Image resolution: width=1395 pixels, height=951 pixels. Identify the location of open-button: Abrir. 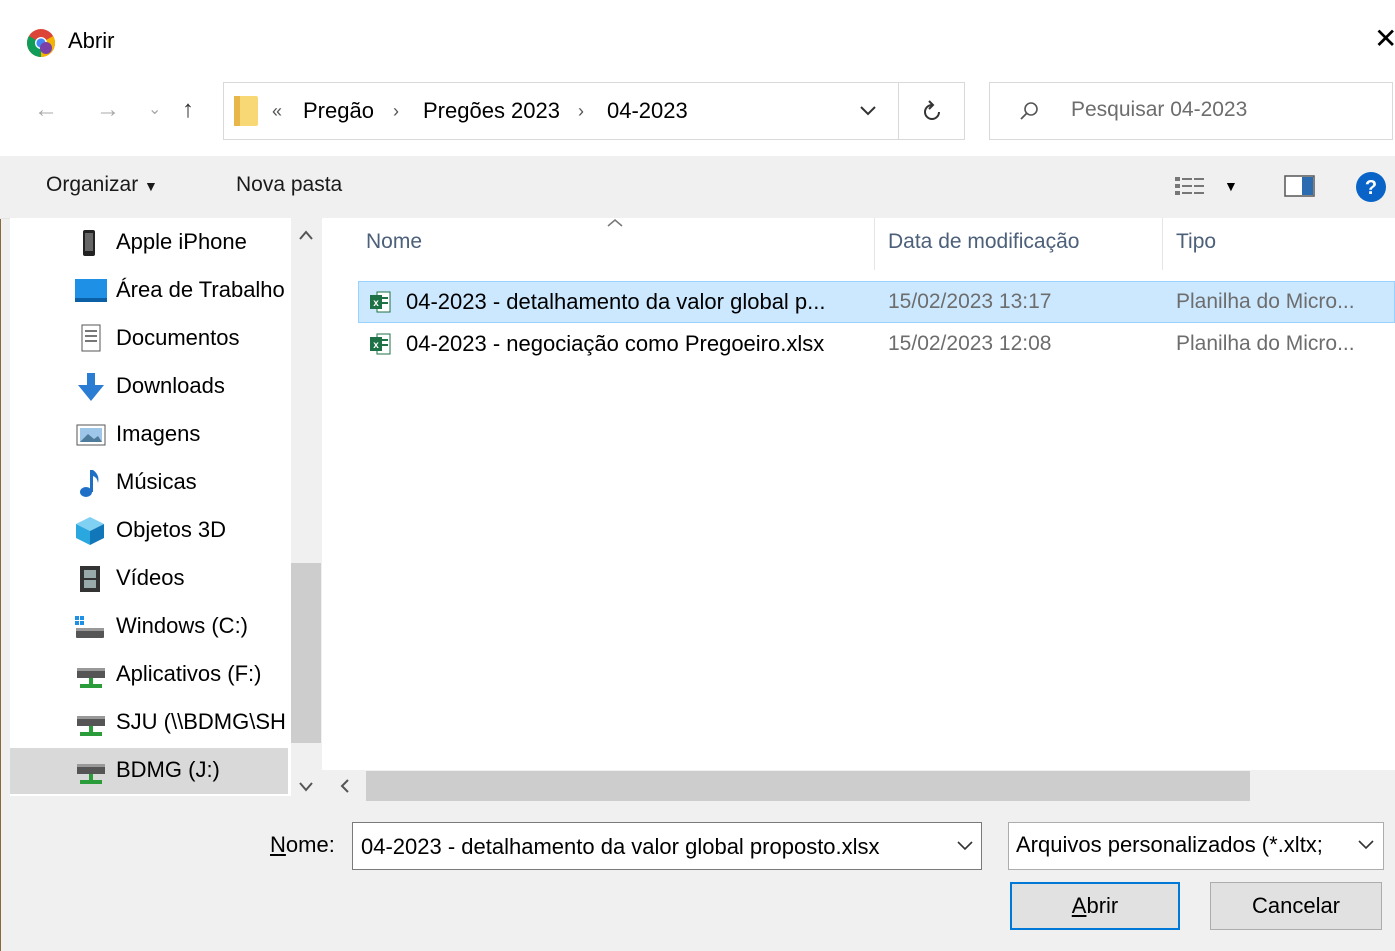
(1095, 906).